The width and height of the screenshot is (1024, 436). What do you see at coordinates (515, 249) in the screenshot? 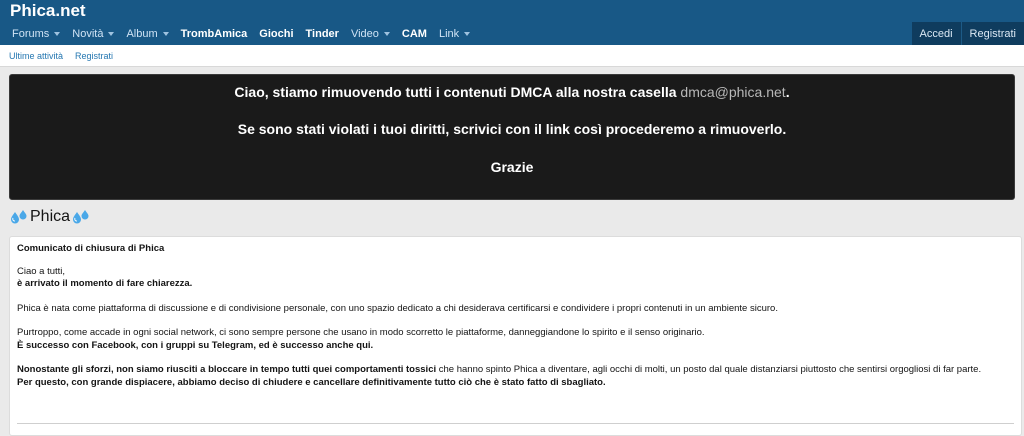
I see `announcement-title: Comunicato di chiusura di Phica` at bounding box center [515, 249].